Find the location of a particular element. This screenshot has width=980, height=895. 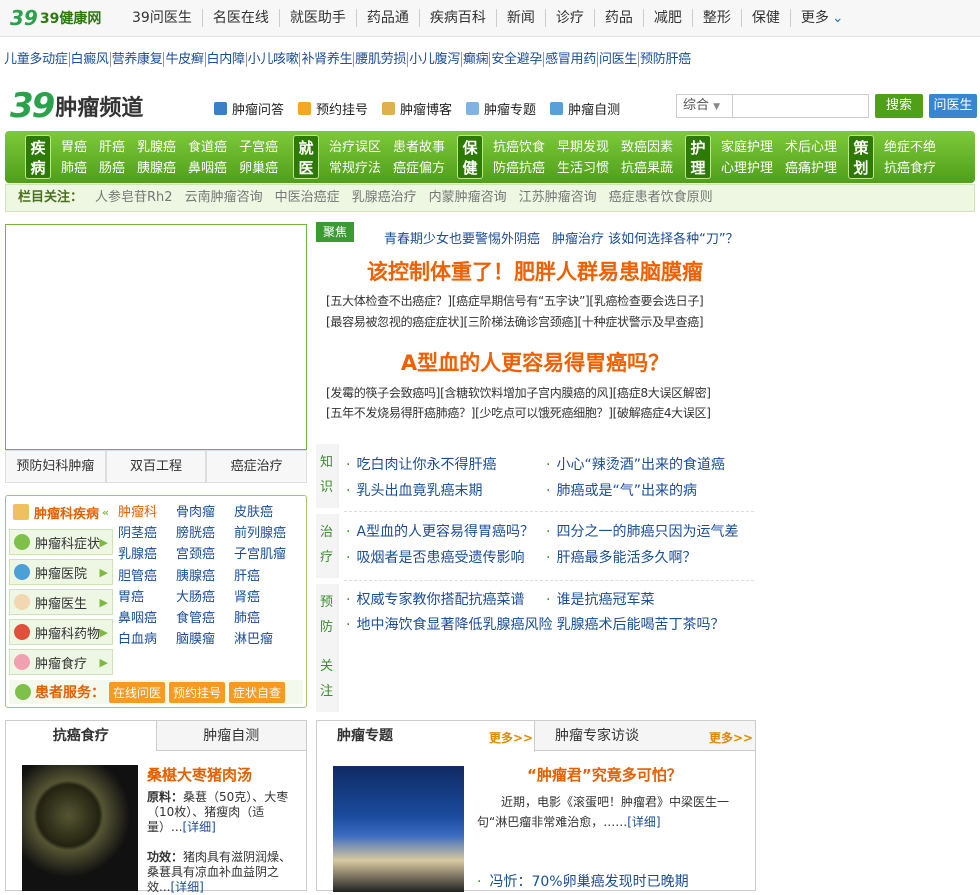

quick-link: 预防肝癌 is located at coordinates (666, 59).